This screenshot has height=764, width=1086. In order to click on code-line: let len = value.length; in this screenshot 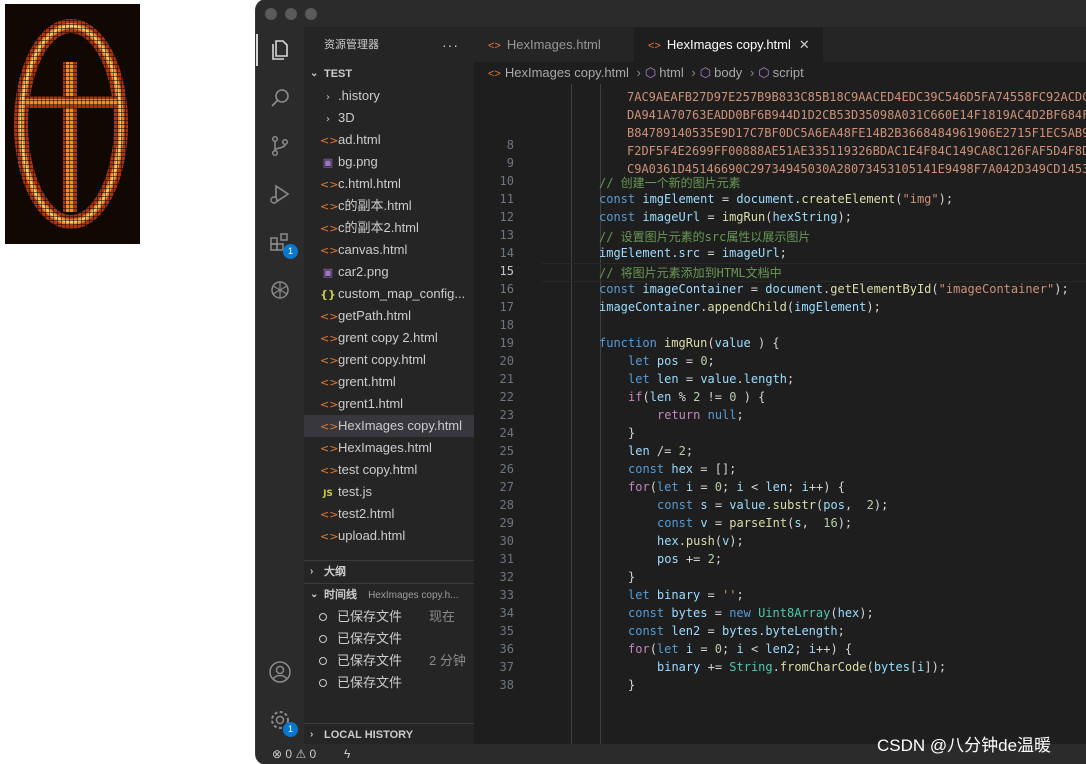, I will do `click(711, 379)`.